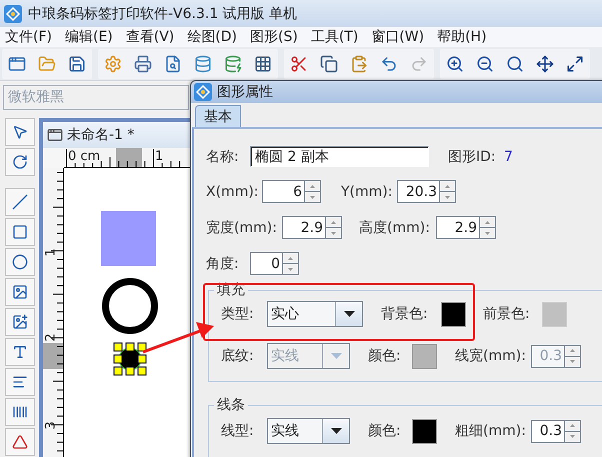  What do you see at coordinates (28, 37) in the screenshot?
I see `menu-item: 文件(F)` at bounding box center [28, 37].